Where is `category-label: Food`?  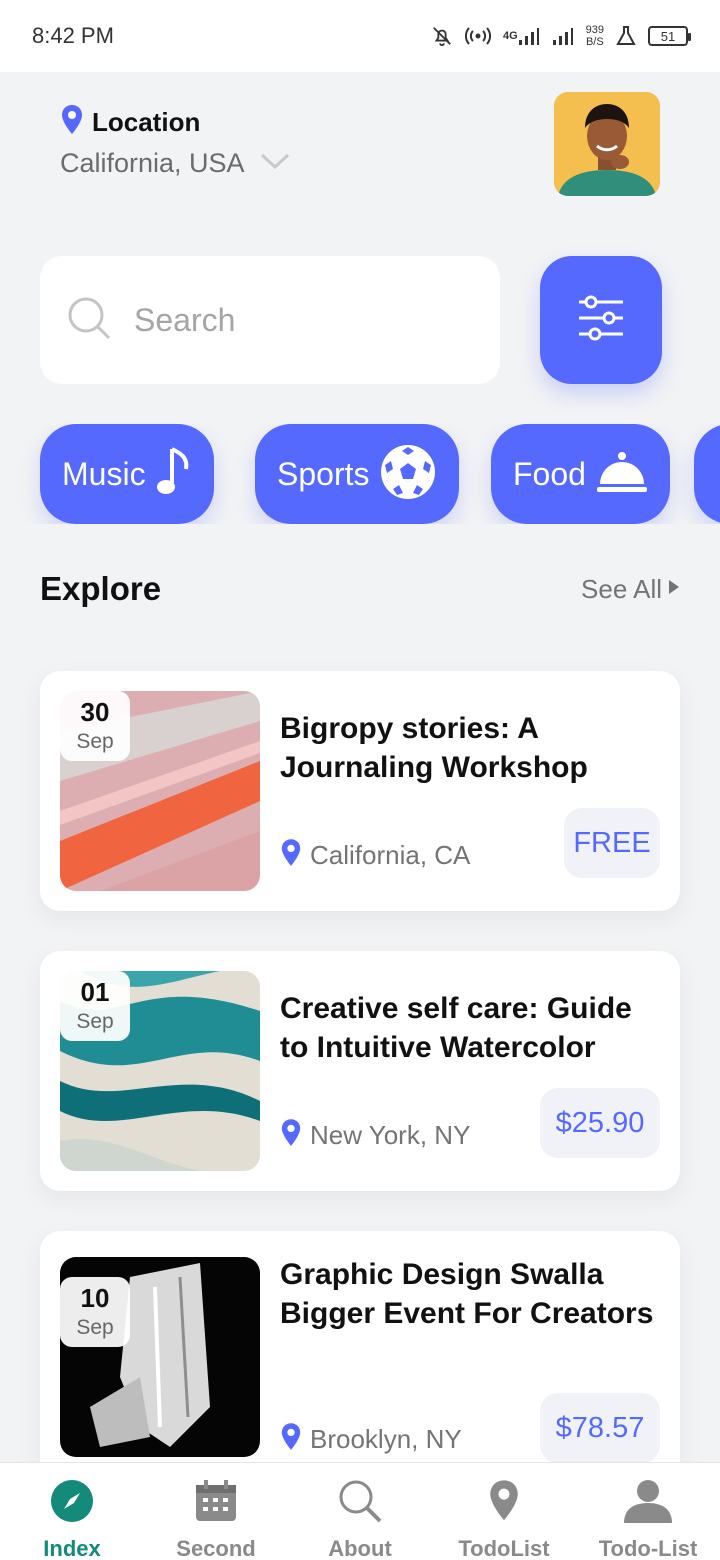 category-label: Food is located at coordinates (549, 473).